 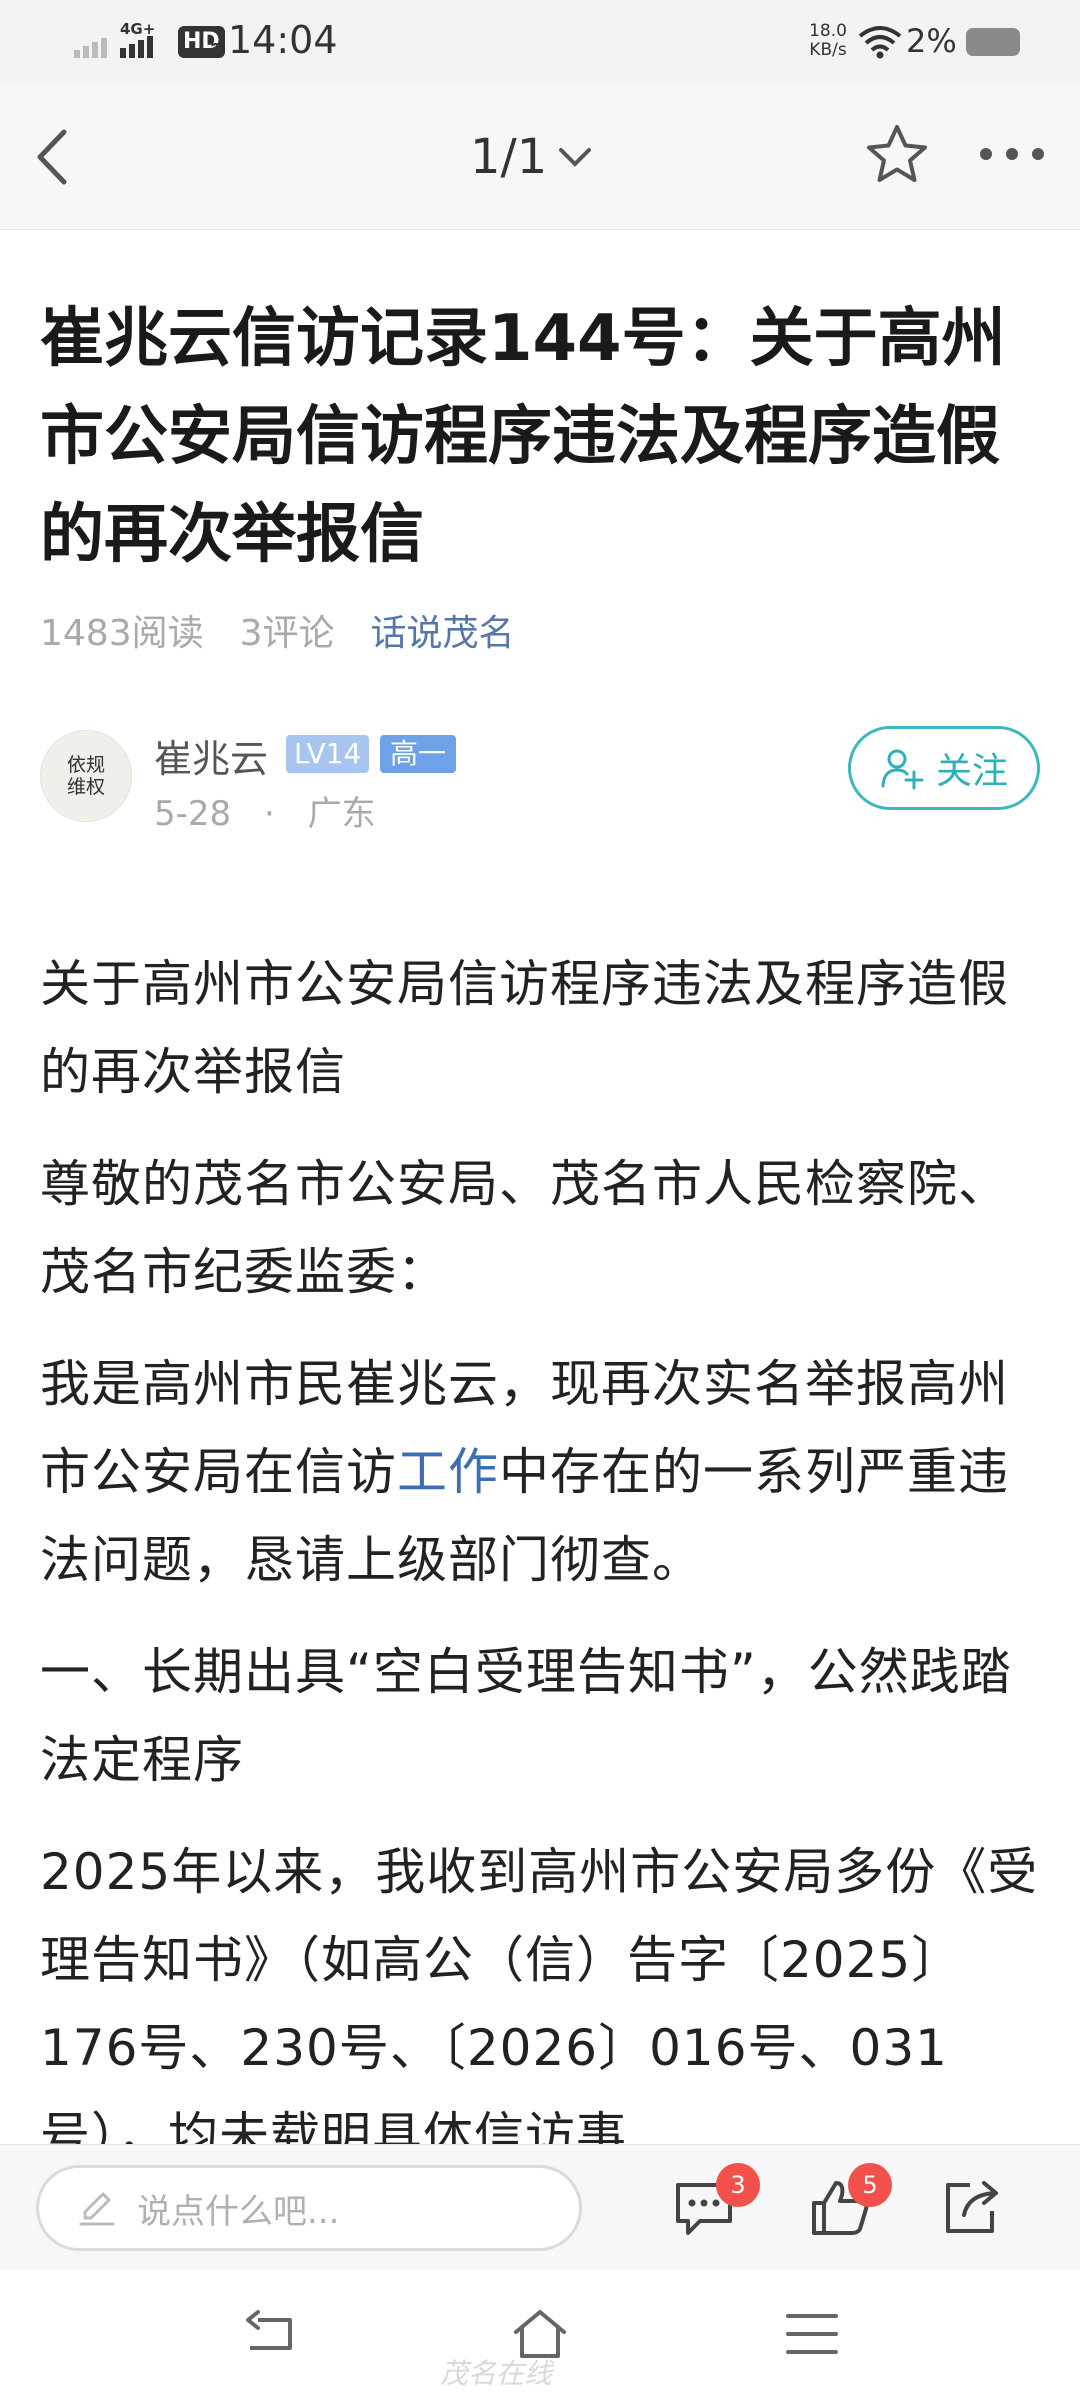 What do you see at coordinates (114, 40) in the screenshot?
I see `signal-icon: 4G+` at bounding box center [114, 40].